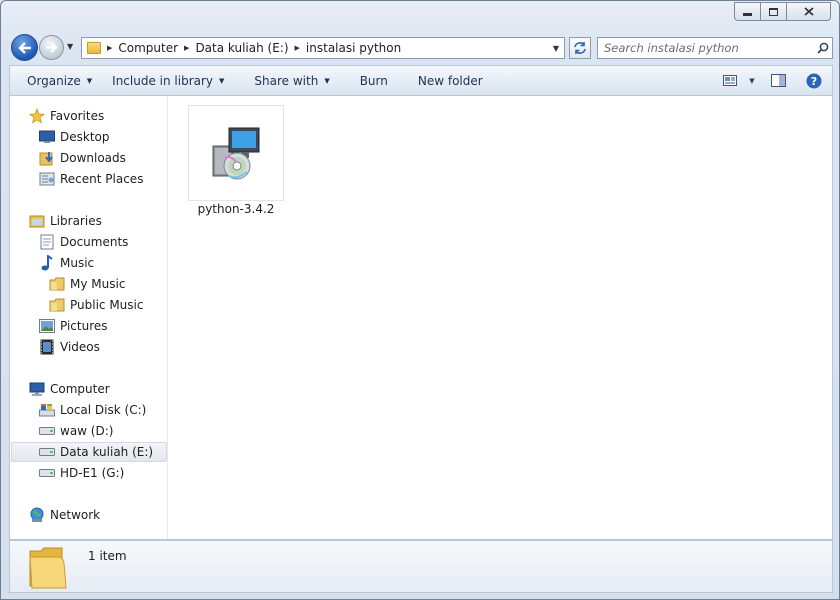 This screenshot has height=600, width=840. I want to click on sidebar-item-label: Videos, so click(80, 347).